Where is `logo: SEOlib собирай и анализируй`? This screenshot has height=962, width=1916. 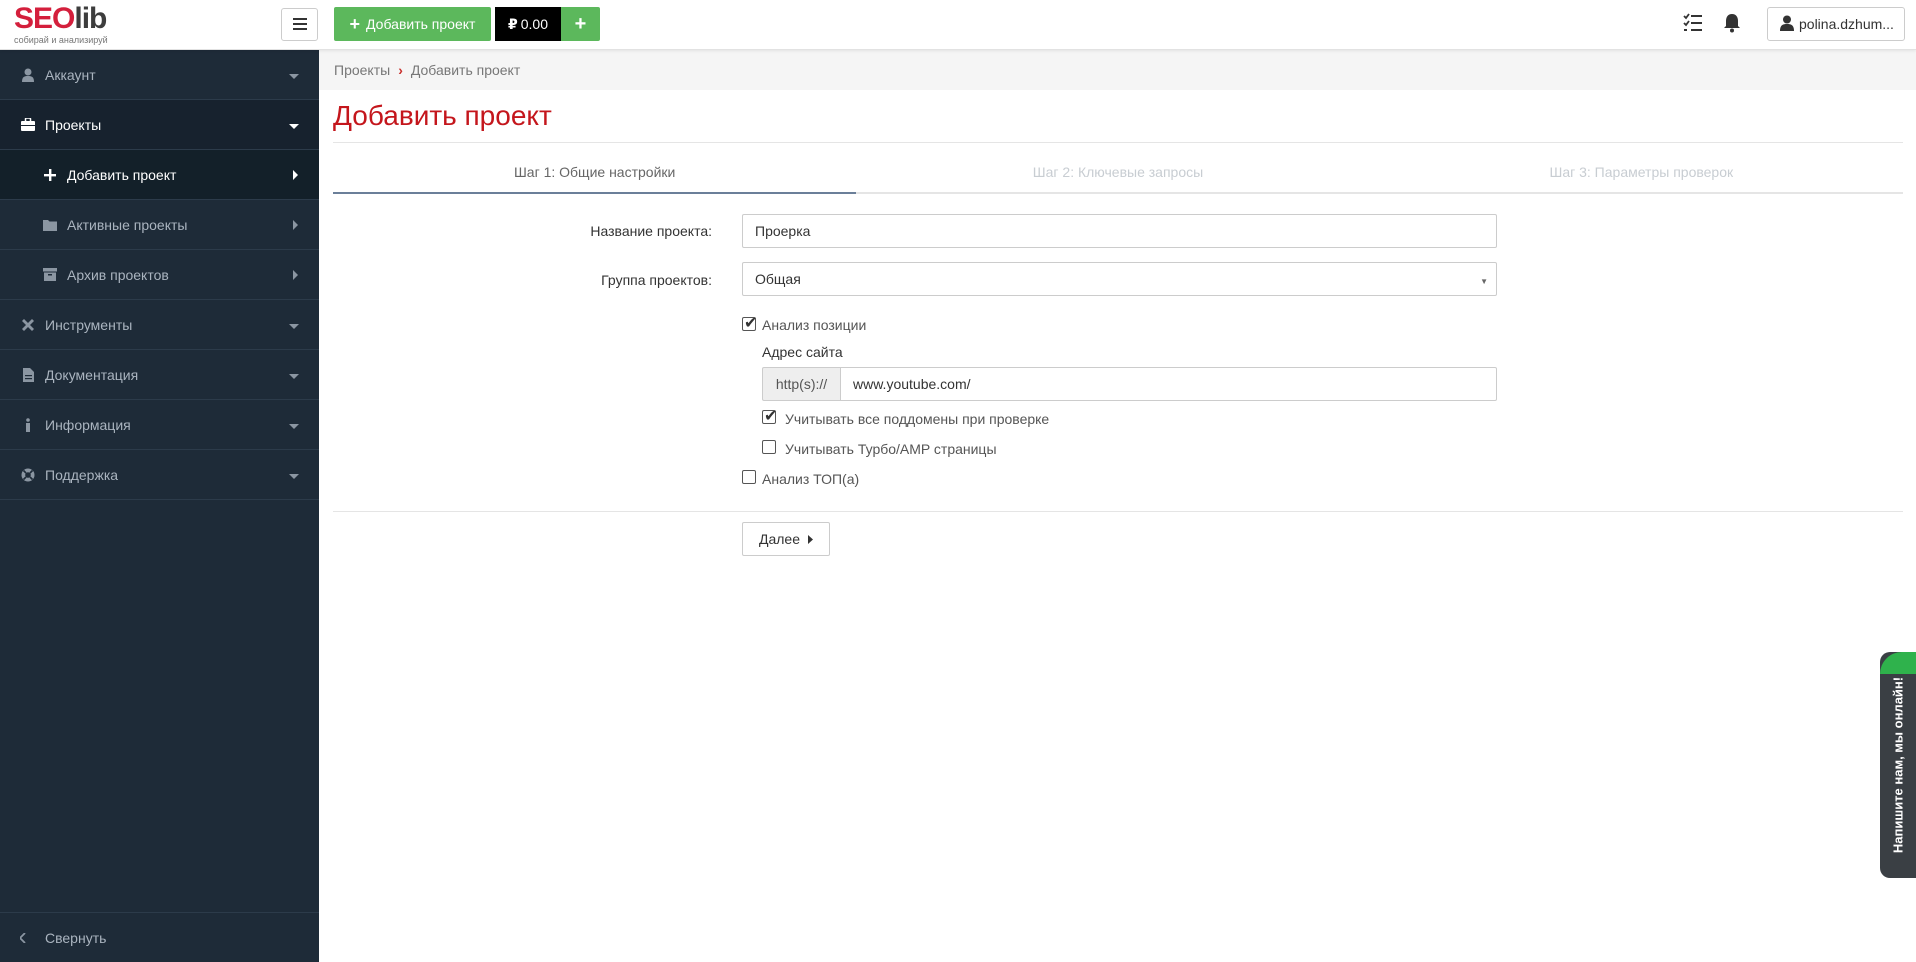
logo: SEOlib собирай и анализируй is located at coordinates (70, 25).